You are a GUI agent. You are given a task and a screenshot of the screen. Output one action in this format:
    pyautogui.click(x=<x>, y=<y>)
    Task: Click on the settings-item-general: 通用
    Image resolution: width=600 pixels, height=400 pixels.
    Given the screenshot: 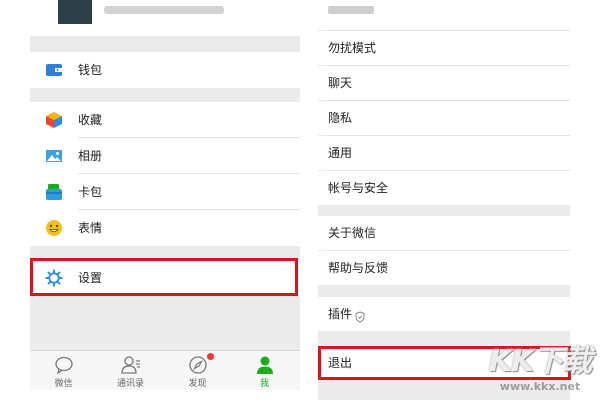 What is the action you would take?
    pyautogui.click(x=444, y=153)
    